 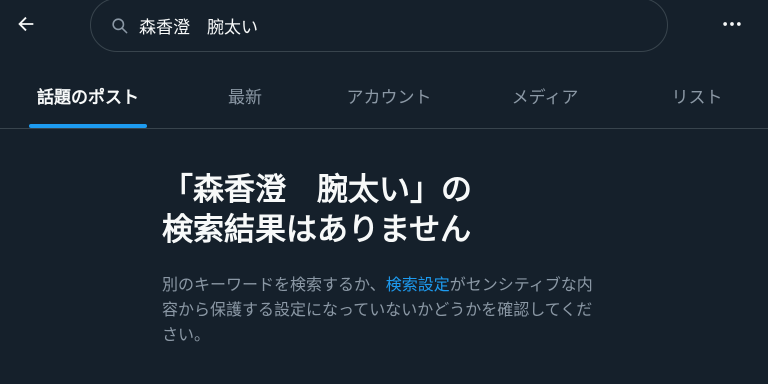 I want to click on more-options-button, so click(x=732, y=26).